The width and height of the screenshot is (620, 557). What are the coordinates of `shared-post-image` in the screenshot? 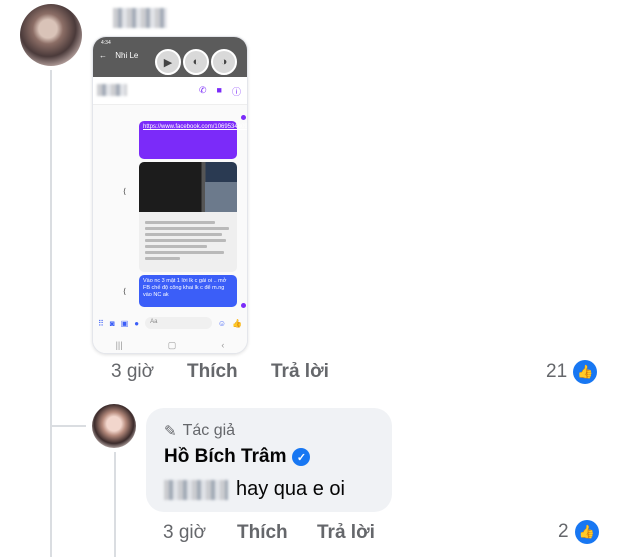 It's located at (221, 197).